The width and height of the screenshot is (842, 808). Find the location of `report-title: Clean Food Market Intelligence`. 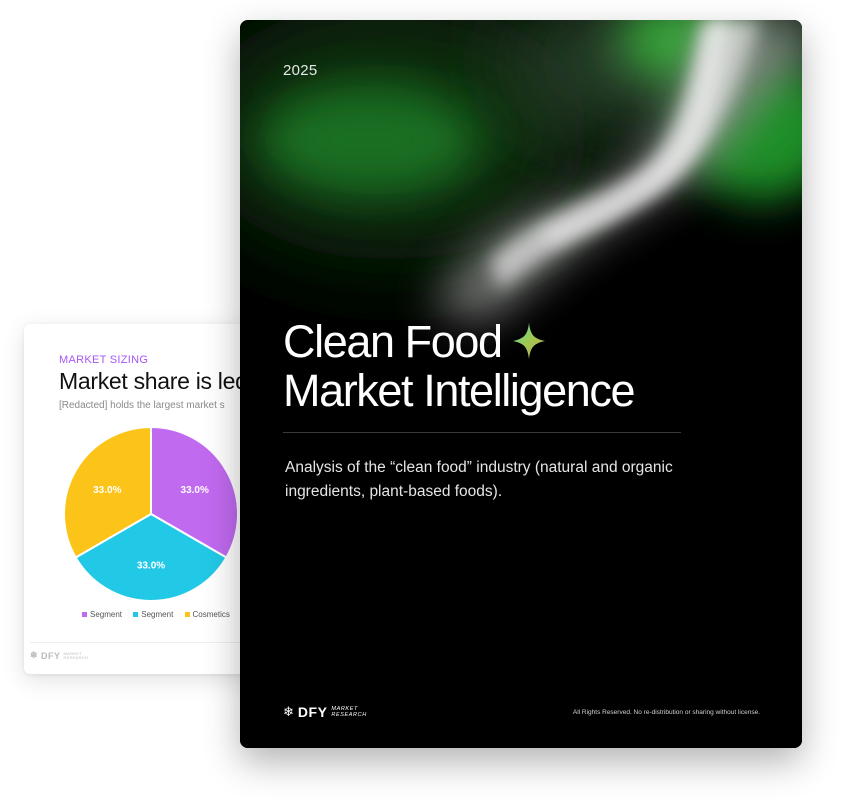

report-title: Clean Food Market Intelligence is located at coordinates (459, 366).